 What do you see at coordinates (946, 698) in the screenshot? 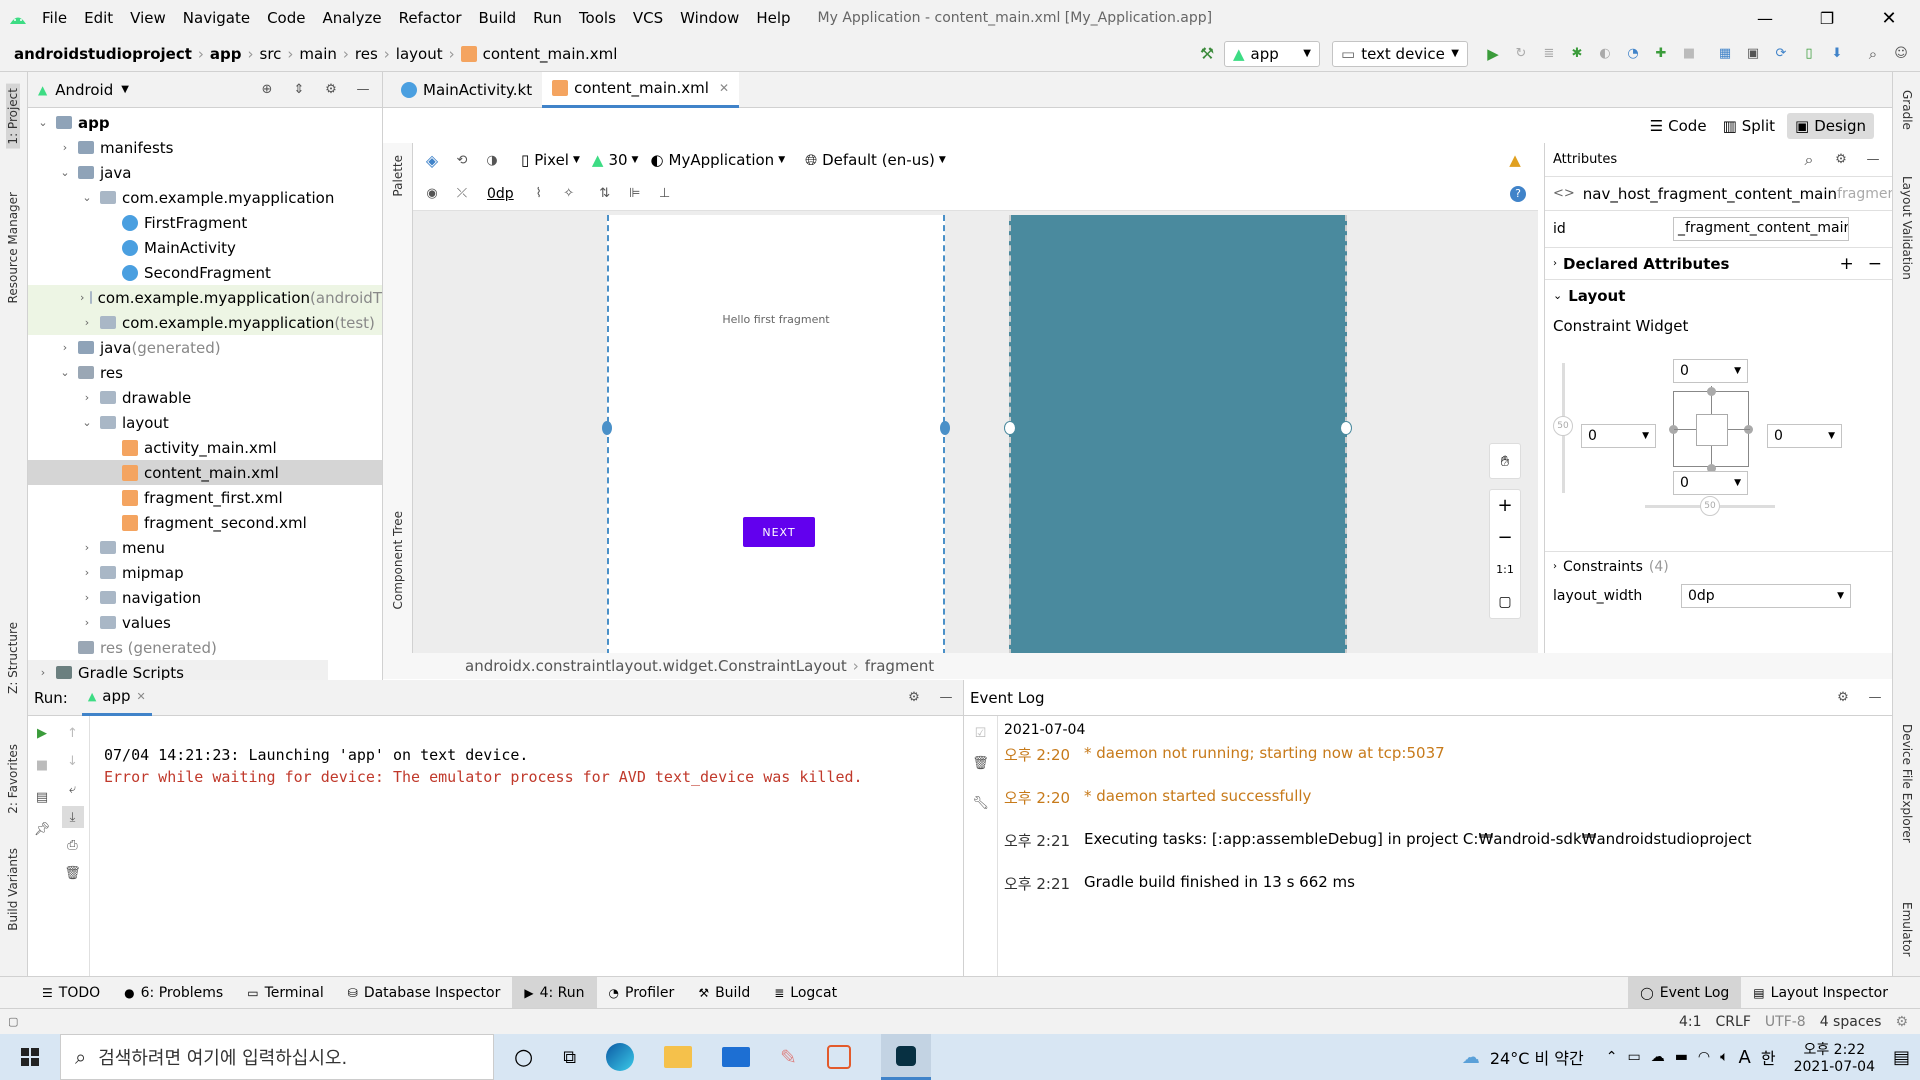
I see `hide-icon: —` at bounding box center [946, 698].